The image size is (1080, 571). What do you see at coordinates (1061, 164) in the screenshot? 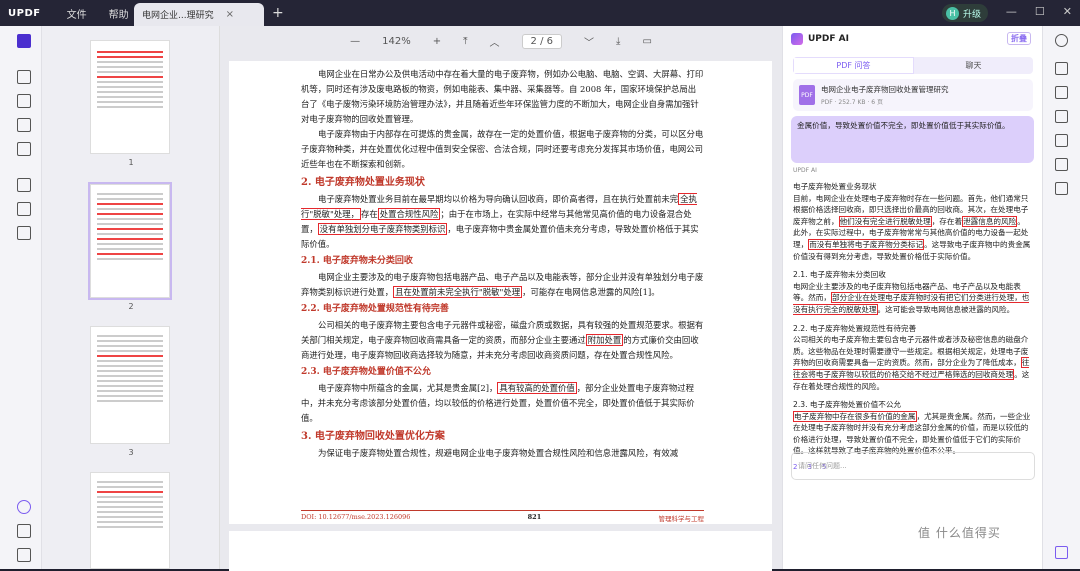
I see `email-icon` at bounding box center [1061, 164].